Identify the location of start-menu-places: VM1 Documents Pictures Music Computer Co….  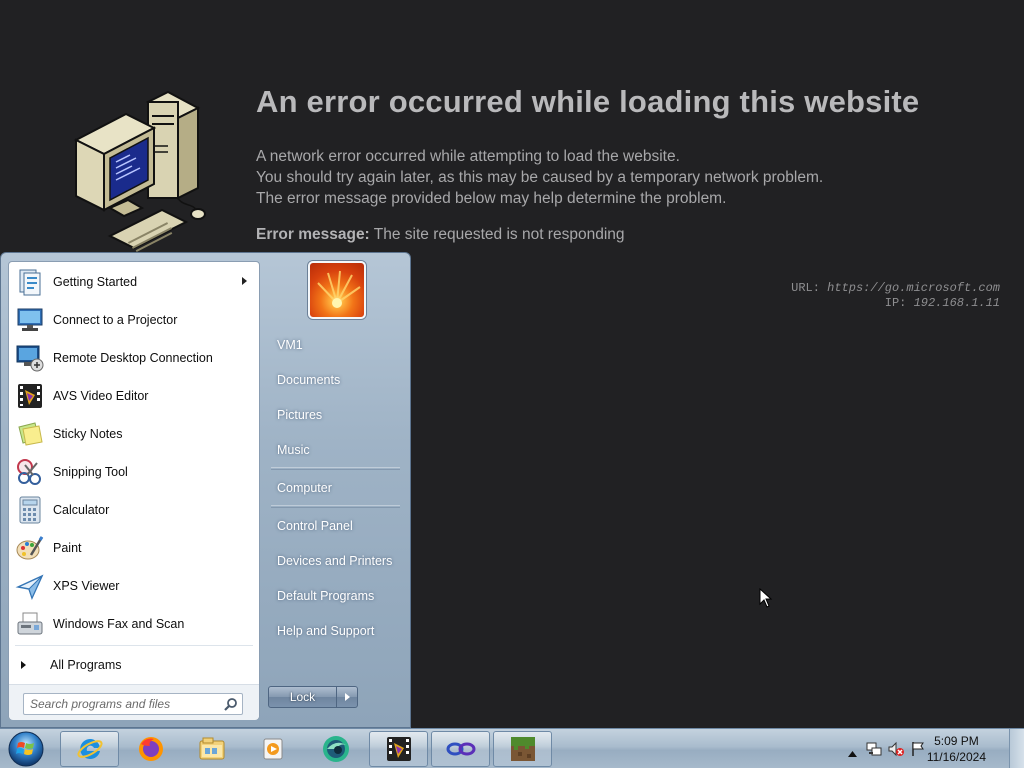
(335, 487).